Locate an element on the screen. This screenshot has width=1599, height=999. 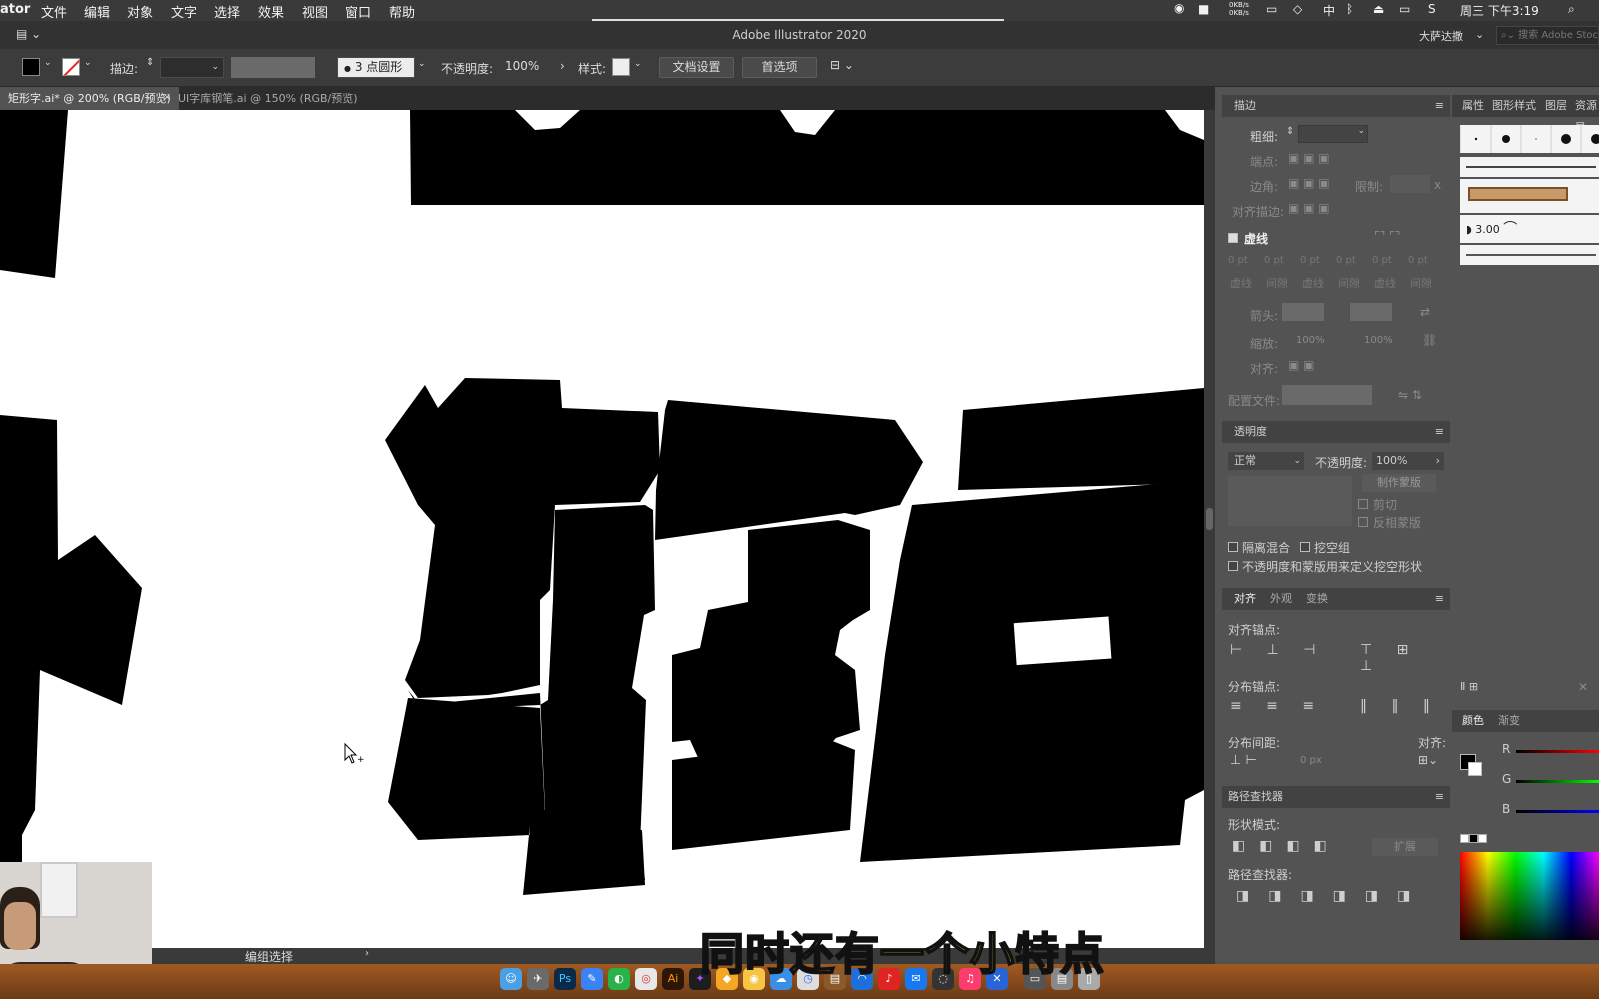
brush-line-swatch is located at coordinates (1529, 167).